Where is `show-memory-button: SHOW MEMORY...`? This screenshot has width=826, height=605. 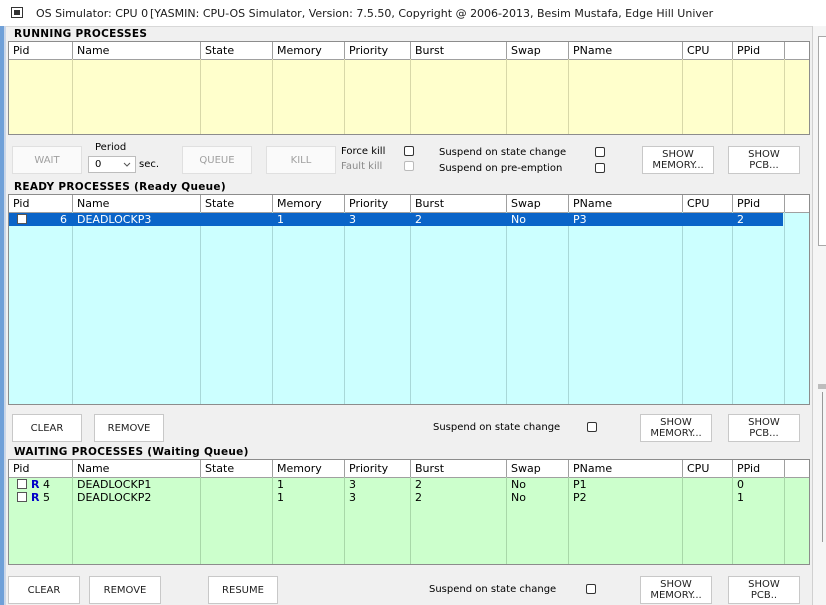 show-memory-button: SHOW MEMORY... is located at coordinates (678, 160).